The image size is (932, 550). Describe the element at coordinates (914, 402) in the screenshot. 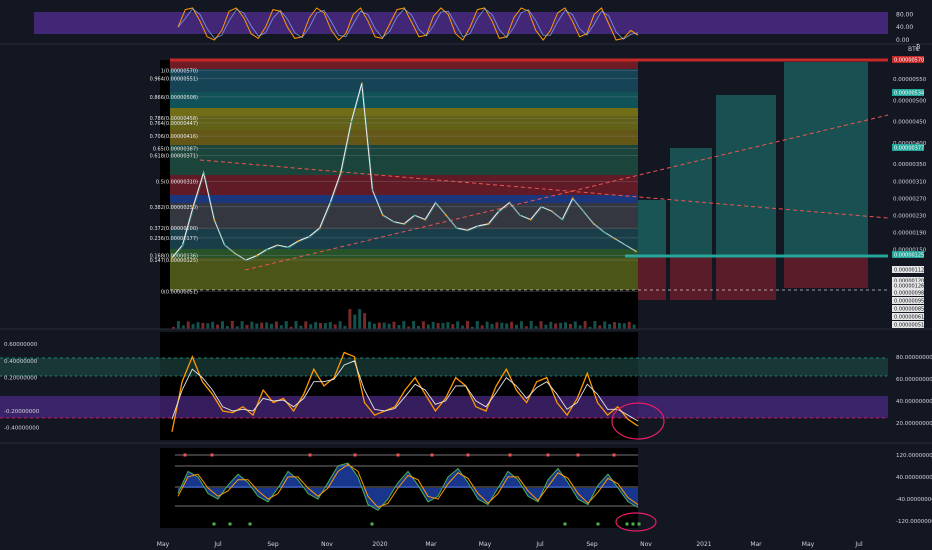

I see `oscillator-right-tick: 40.00000000` at that location.